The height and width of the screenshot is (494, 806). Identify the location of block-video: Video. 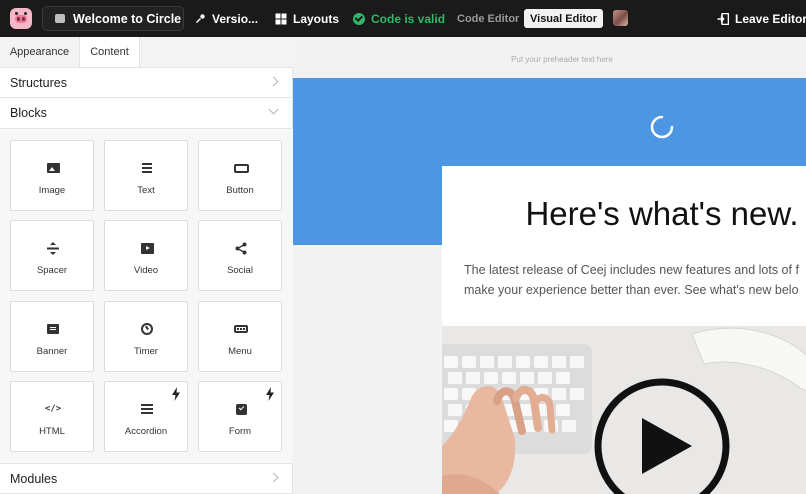
(146, 255).